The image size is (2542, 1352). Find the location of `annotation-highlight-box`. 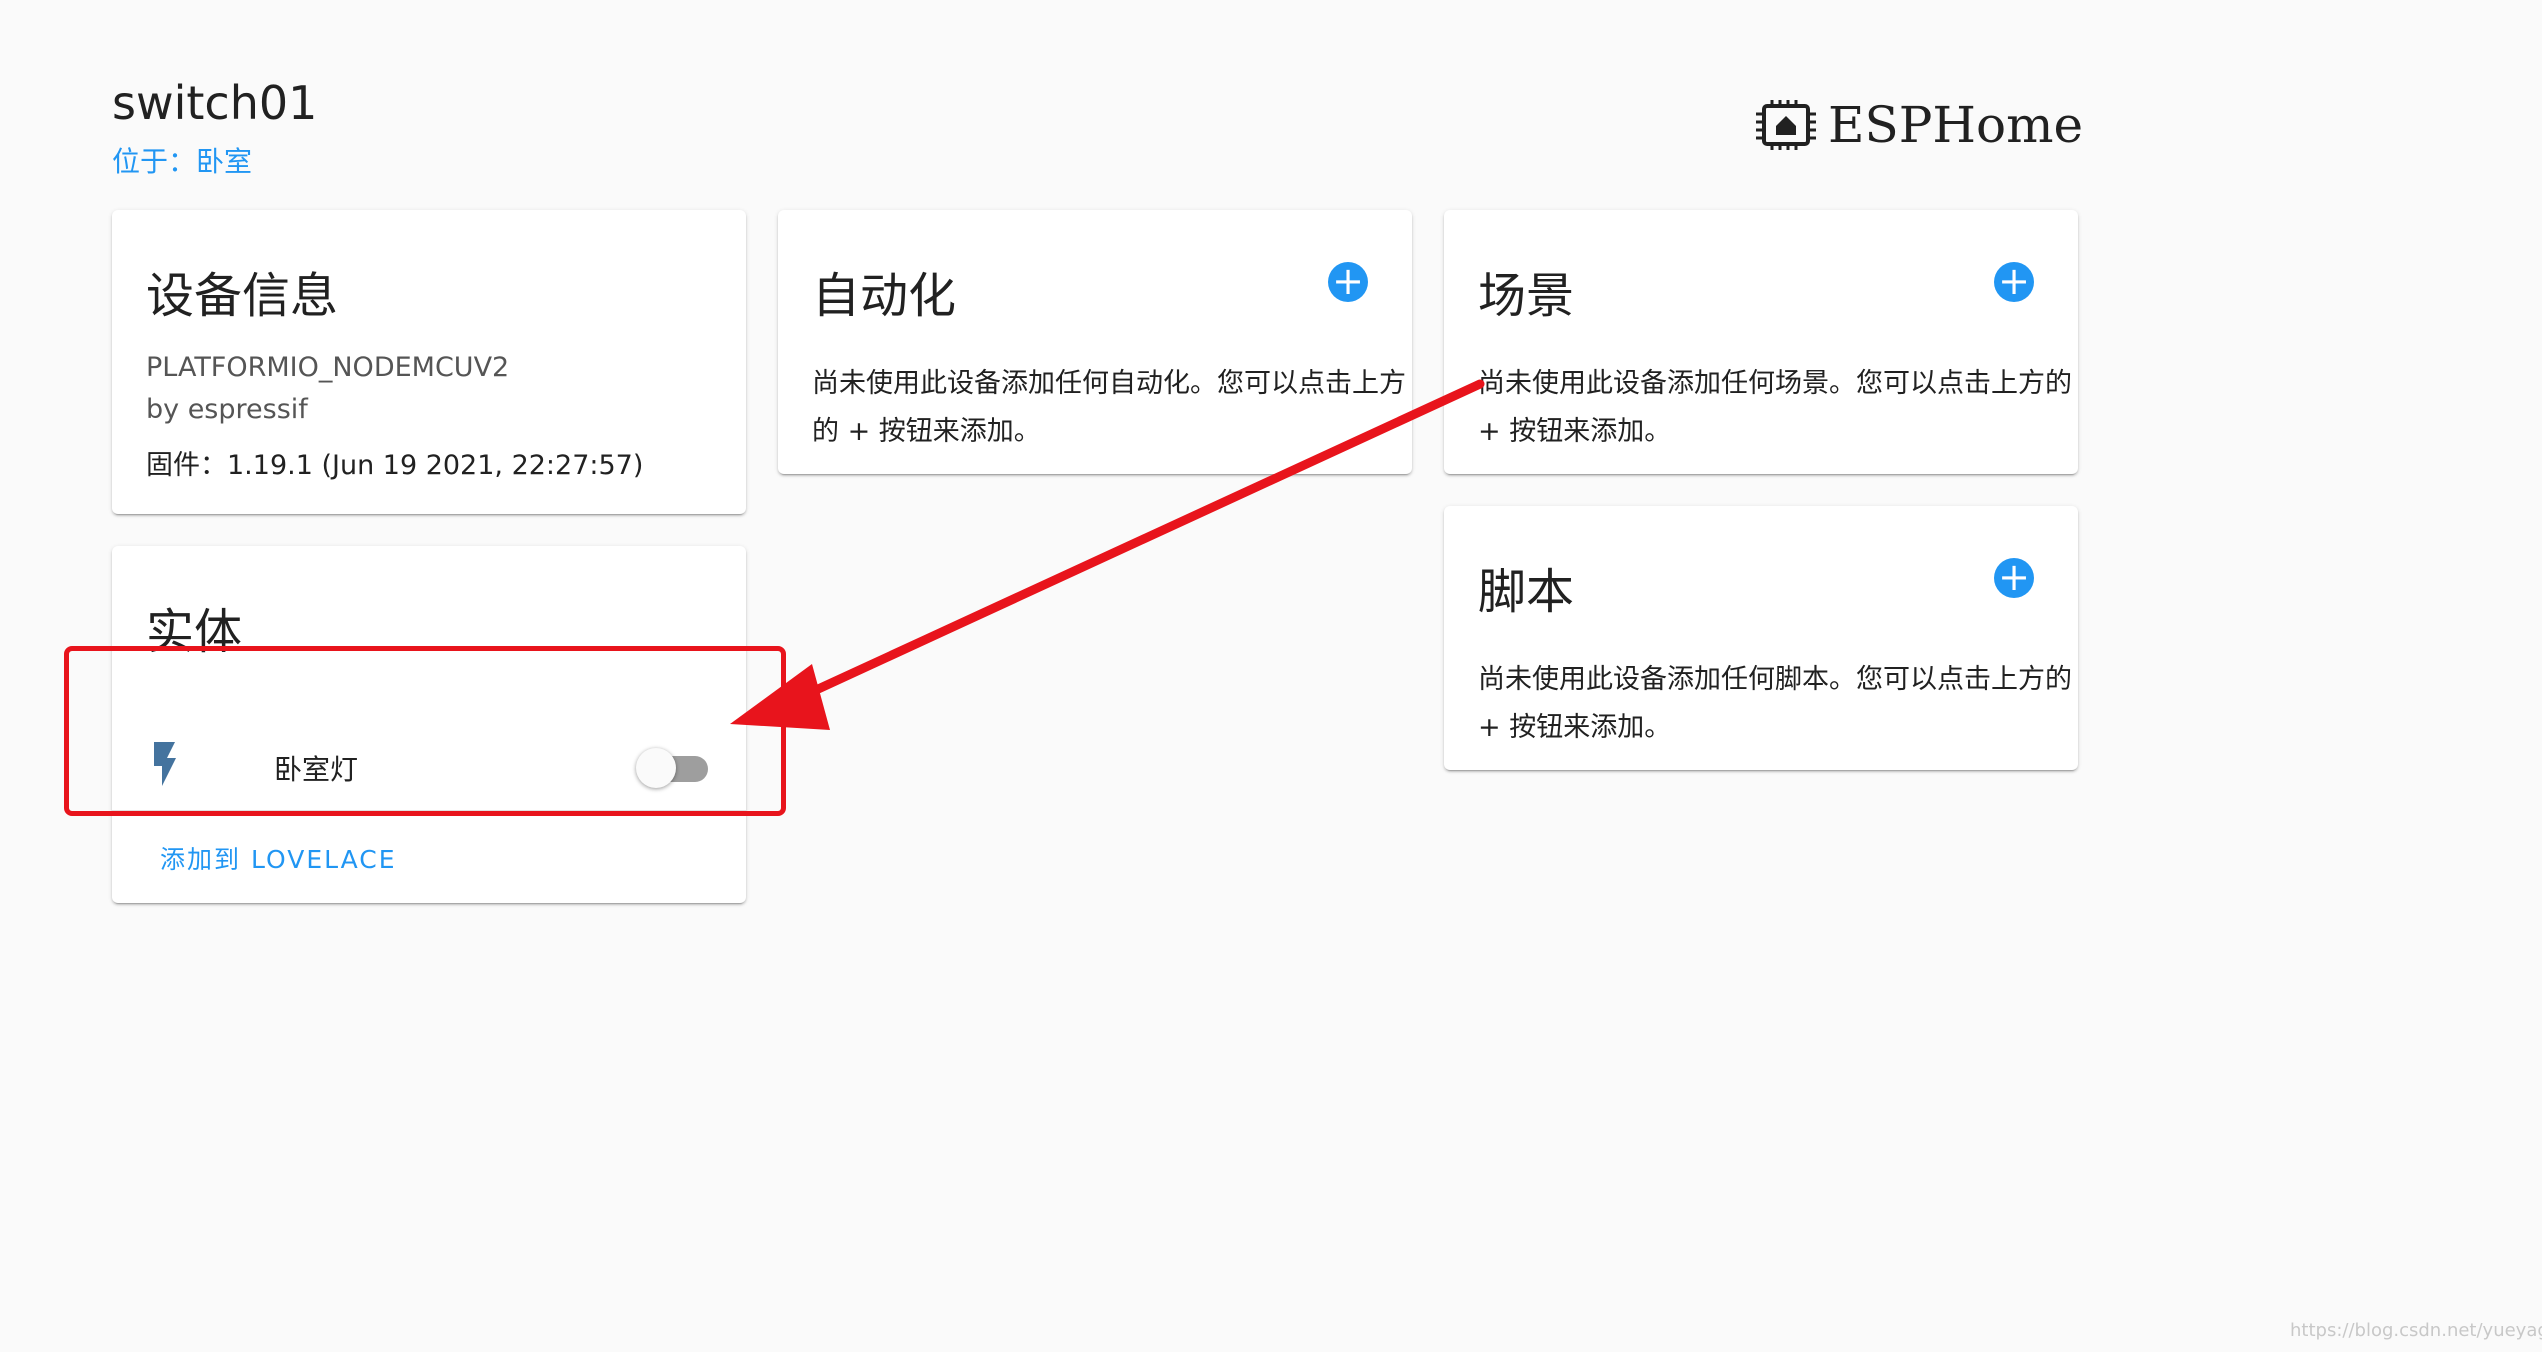

annotation-highlight-box is located at coordinates (425, 731).